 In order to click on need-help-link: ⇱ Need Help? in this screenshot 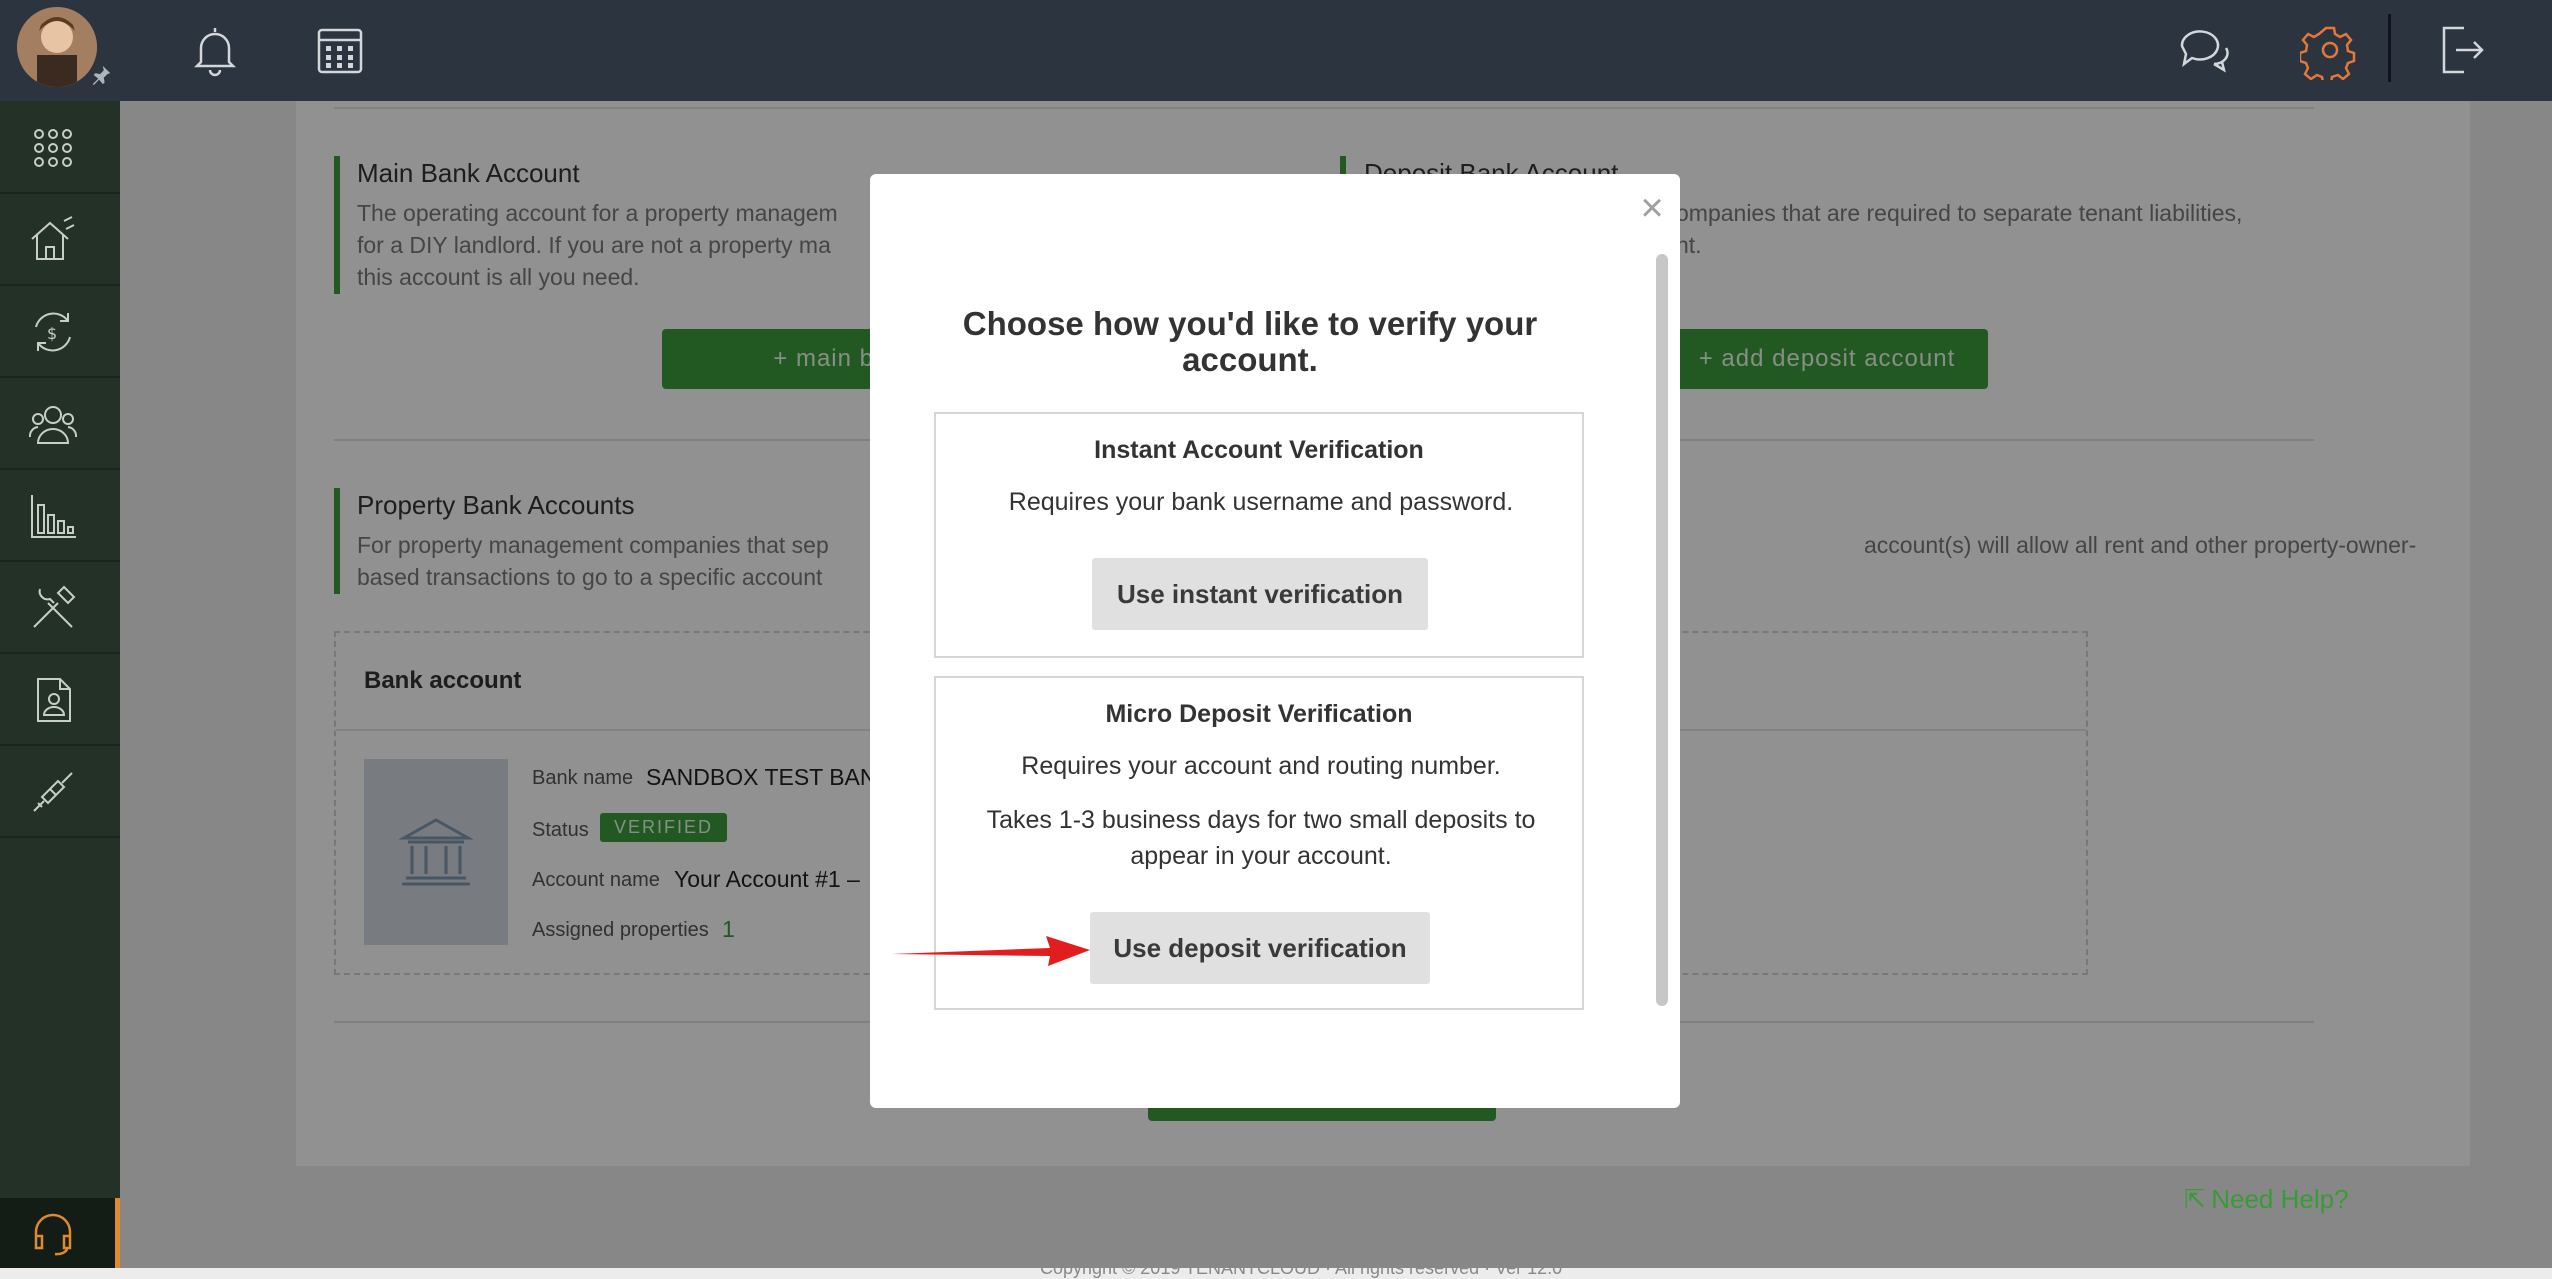, I will do `click(2266, 1199)`.